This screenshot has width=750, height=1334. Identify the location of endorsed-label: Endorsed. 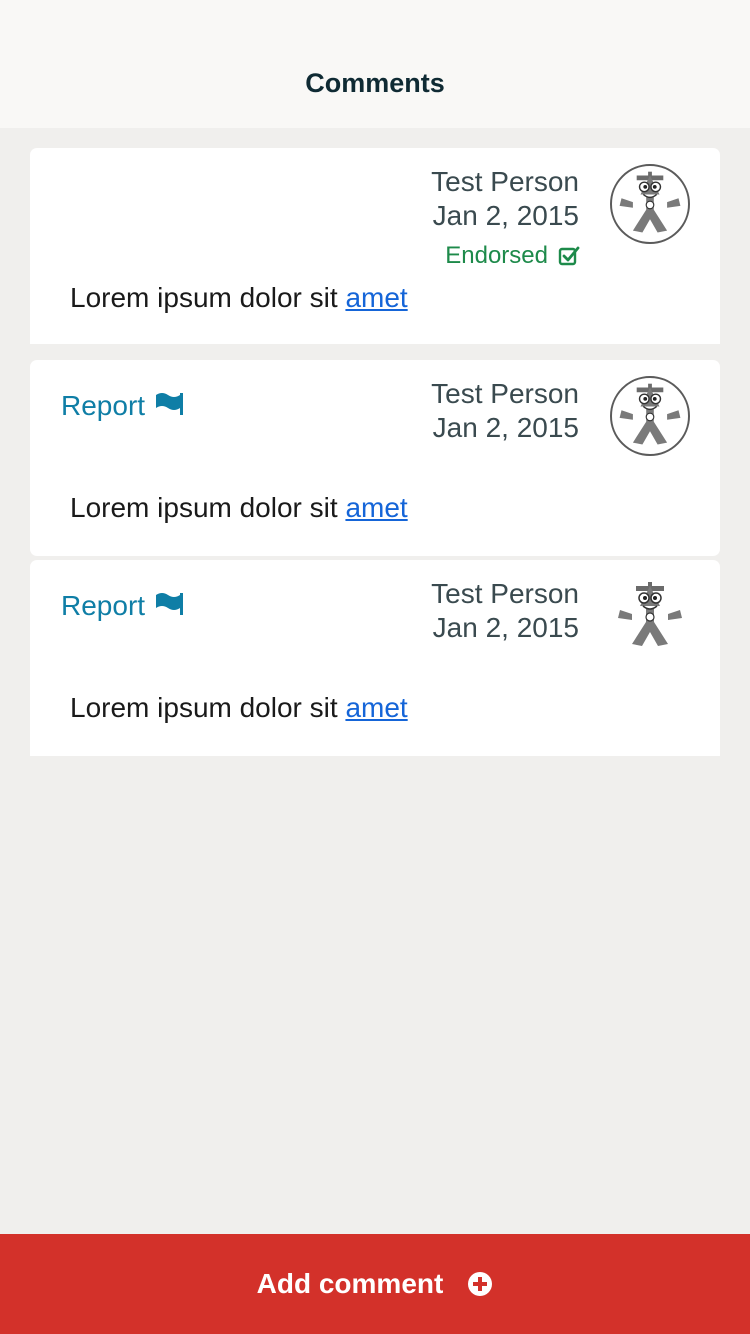
(496, 255).